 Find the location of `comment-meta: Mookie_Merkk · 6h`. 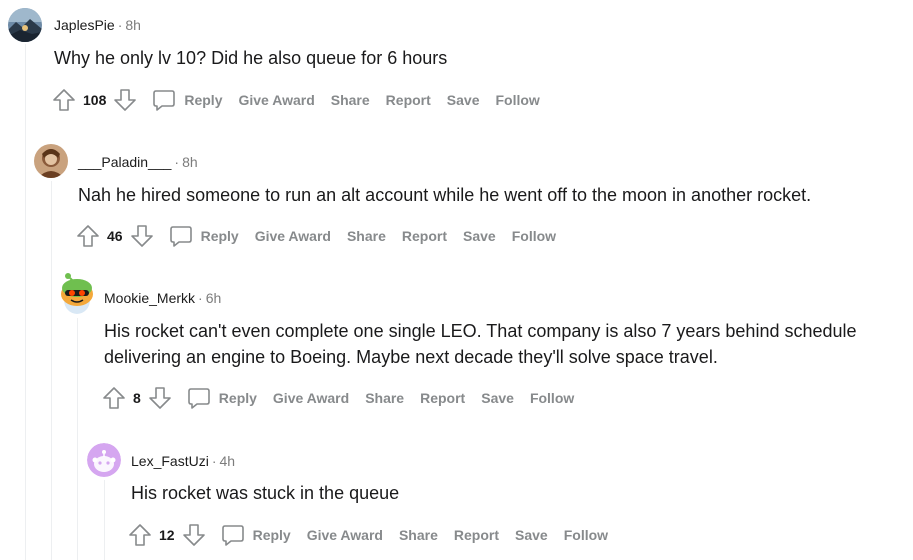

comment-meta: Mookie_Merkk · 6h is located at coordinates (162, 298).